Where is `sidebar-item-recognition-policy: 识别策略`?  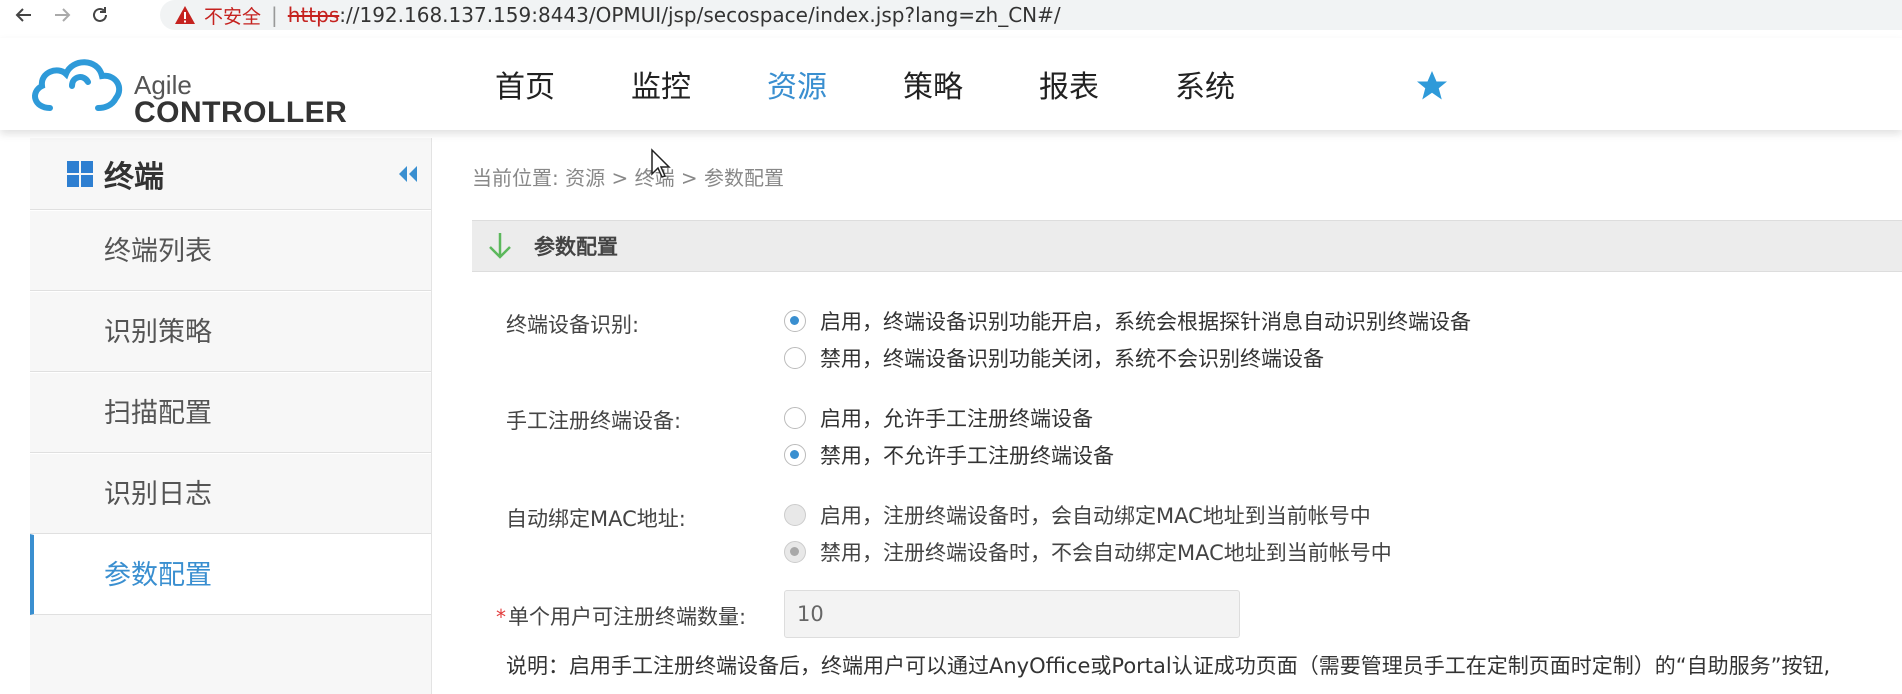 sidebar-item-recognition-policy: 识别策略 is located at coordinates (230, 331).